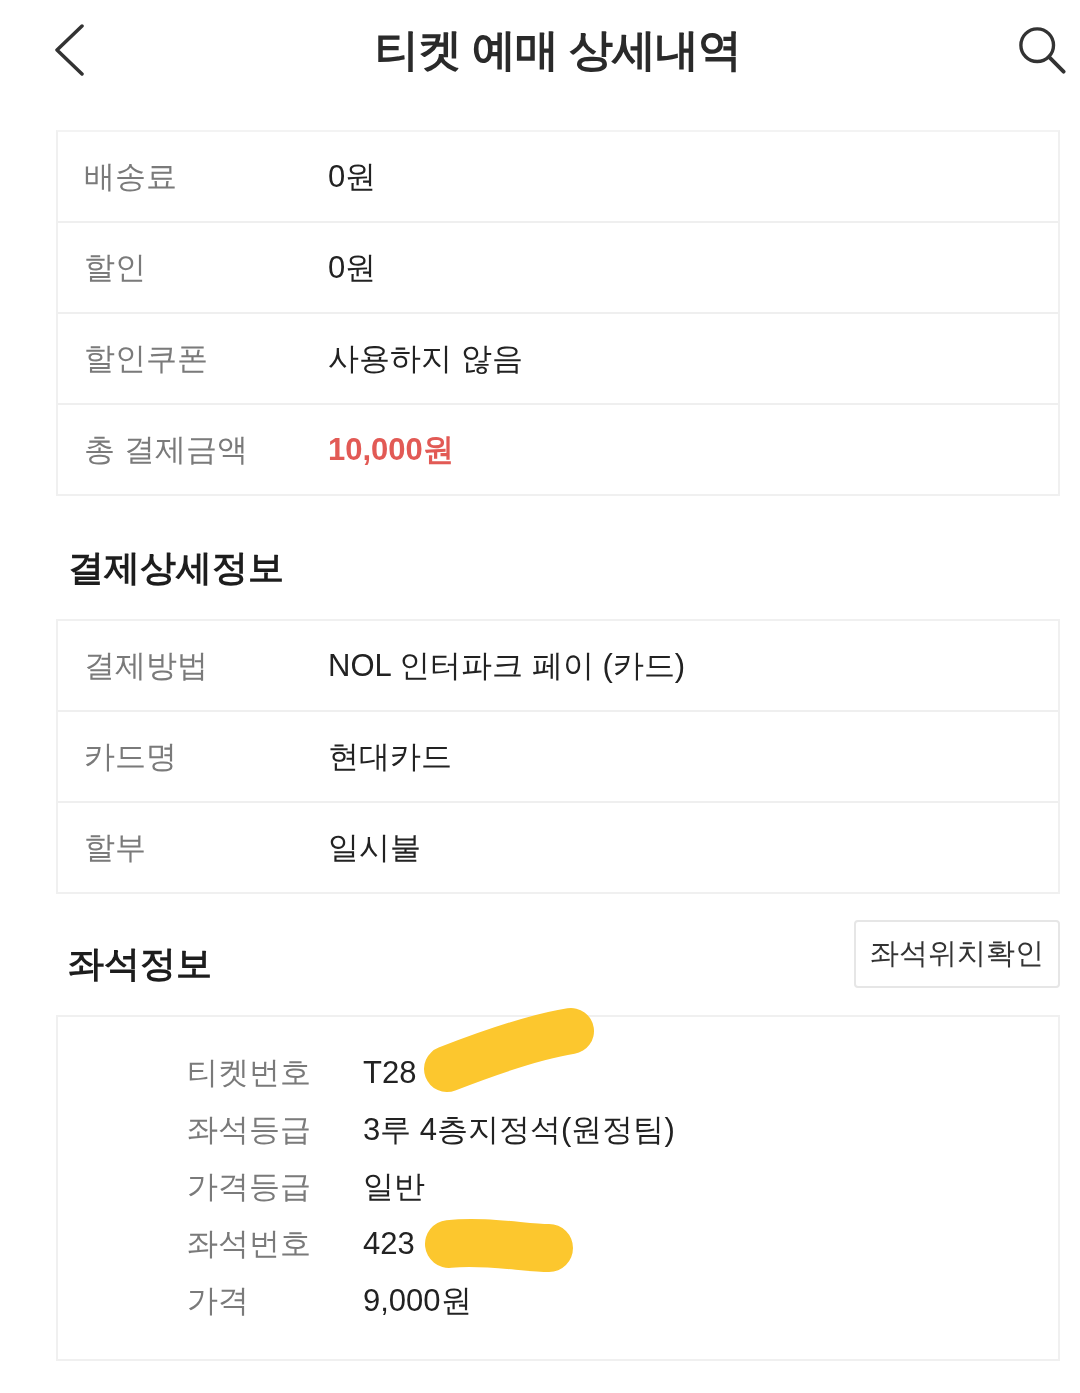 The image size is (1080, 1393). Describe the element at coordinates (249, 1072) in the screenshot. I see `row-label: 티켓번호` at that location.